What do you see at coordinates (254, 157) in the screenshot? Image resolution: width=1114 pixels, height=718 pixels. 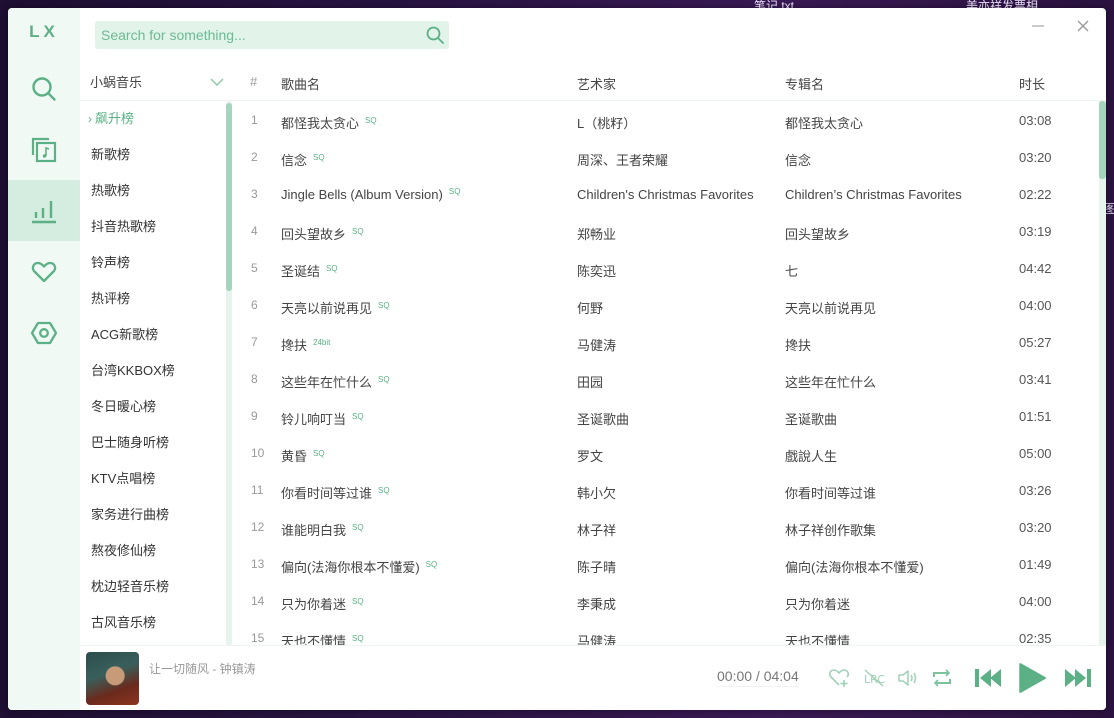 I see `row-num-text: 2` at bounding box center [254, 157].